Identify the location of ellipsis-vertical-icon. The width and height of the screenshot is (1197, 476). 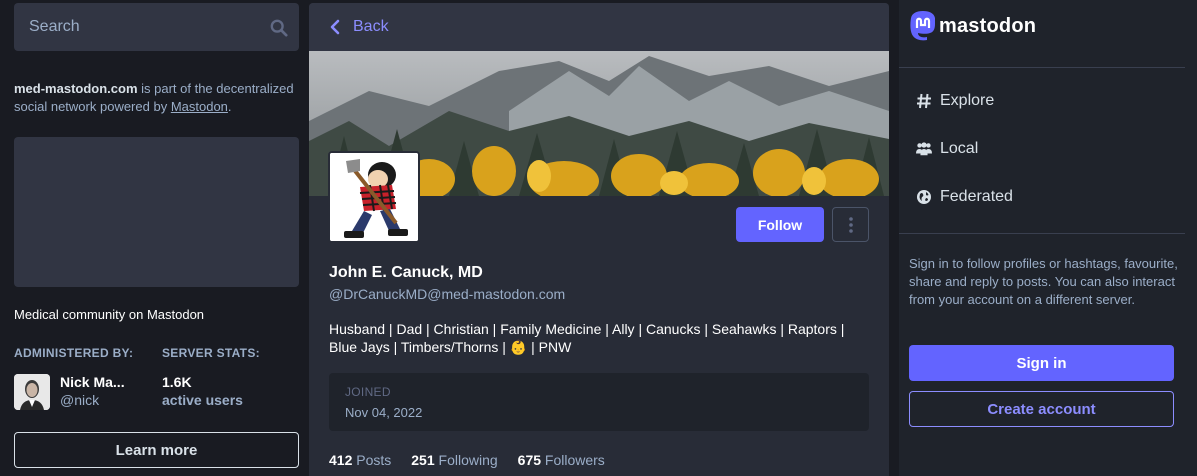
(850, 224).